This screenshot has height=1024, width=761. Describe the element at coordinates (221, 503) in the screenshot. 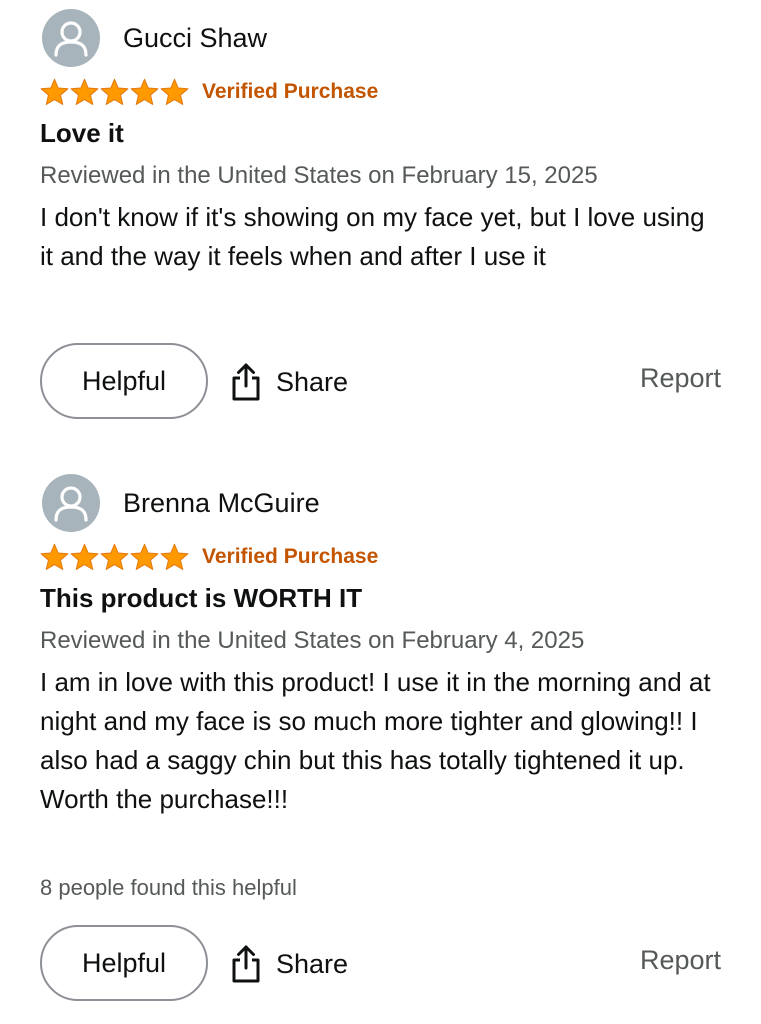

I see `reviewer-name: Brenna McGuire` at that location.